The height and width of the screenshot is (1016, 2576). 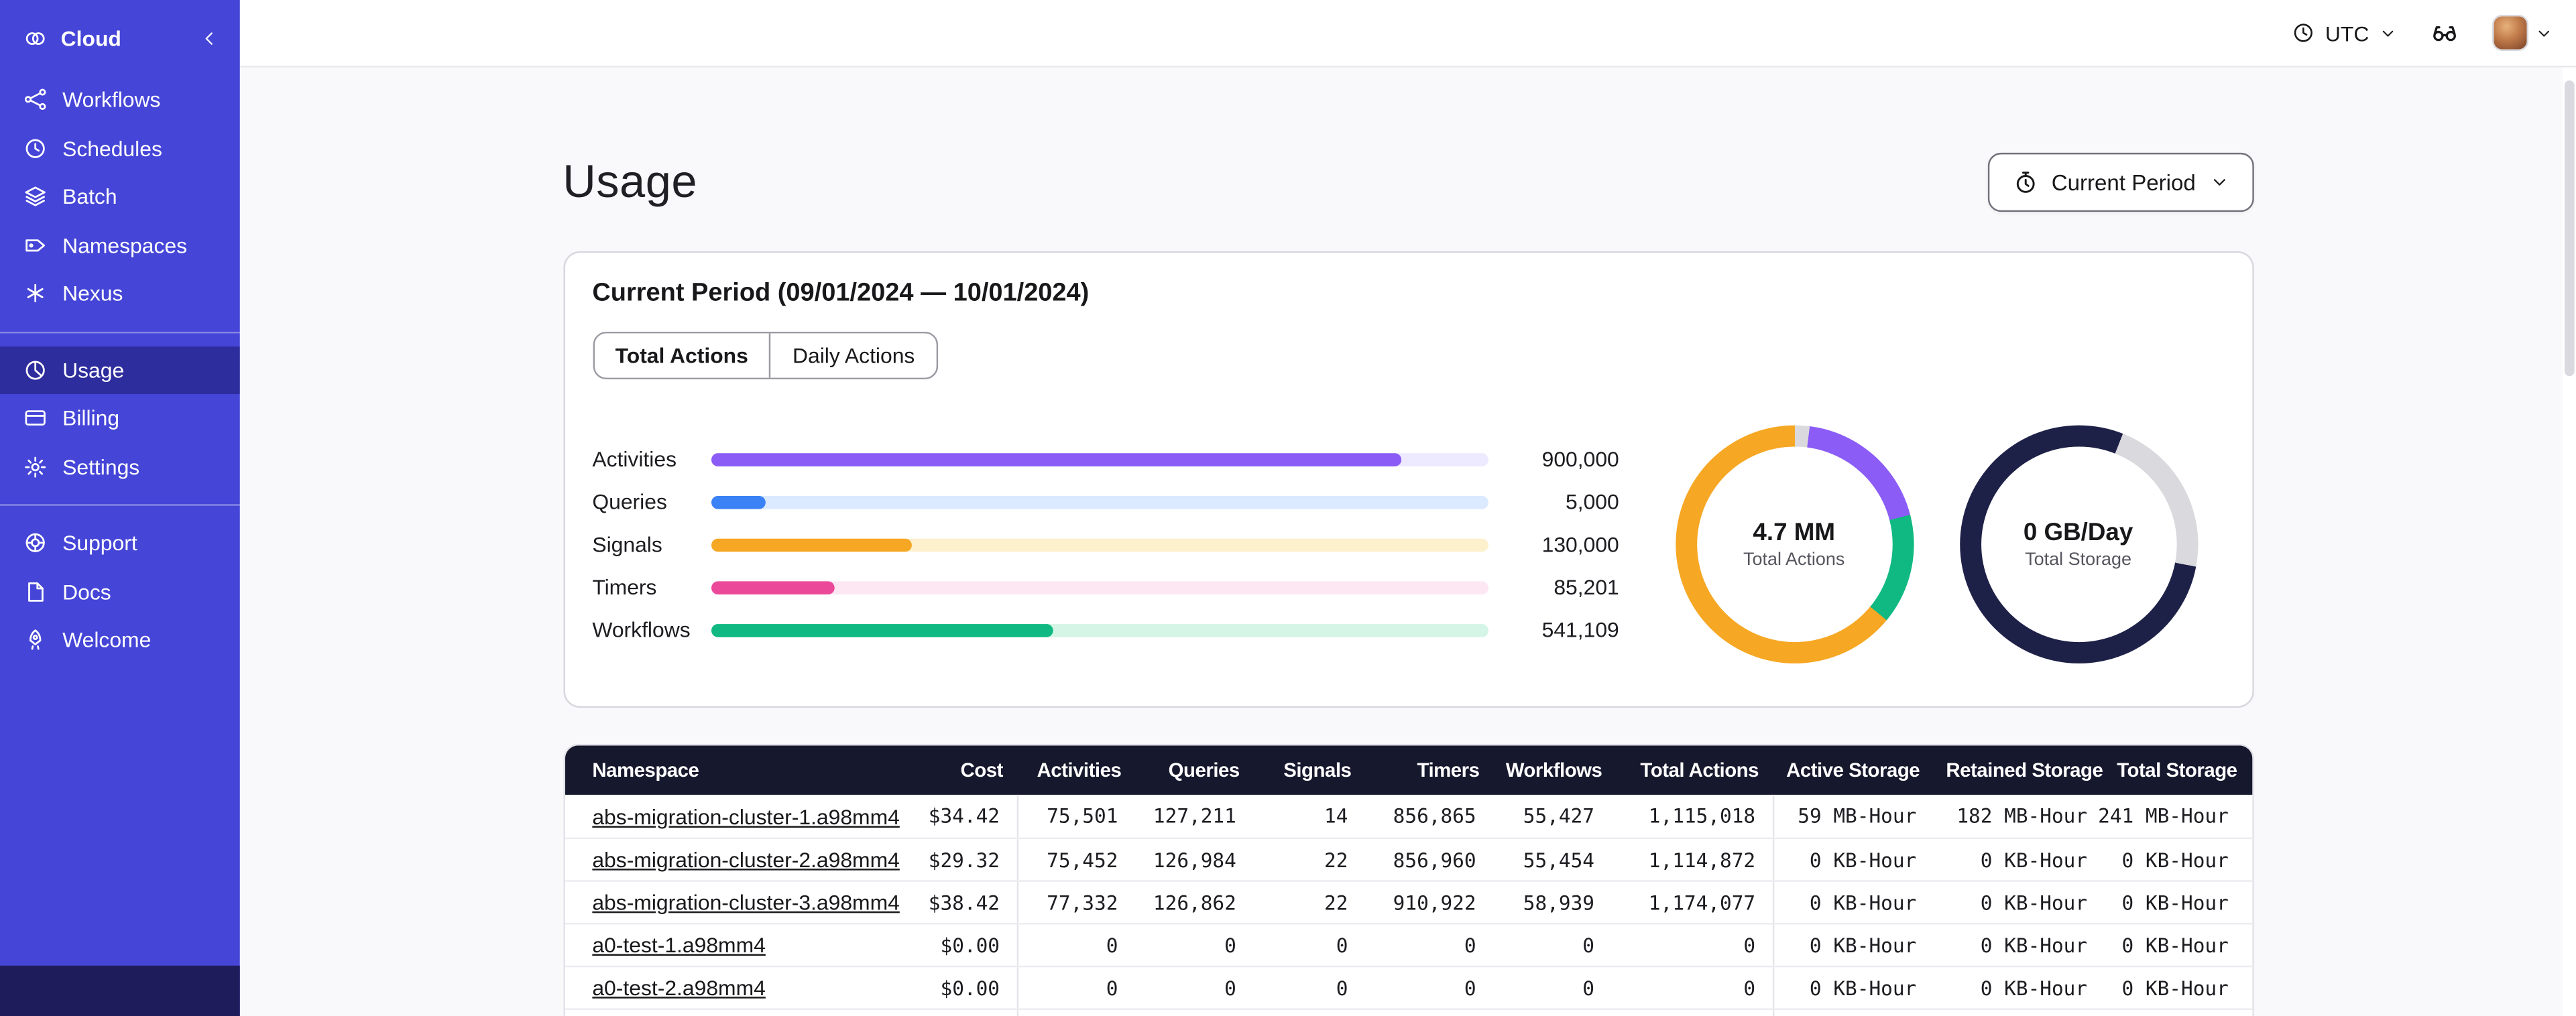 I want to click on column-header-signals: Signals, so click(x=1317, y=770).